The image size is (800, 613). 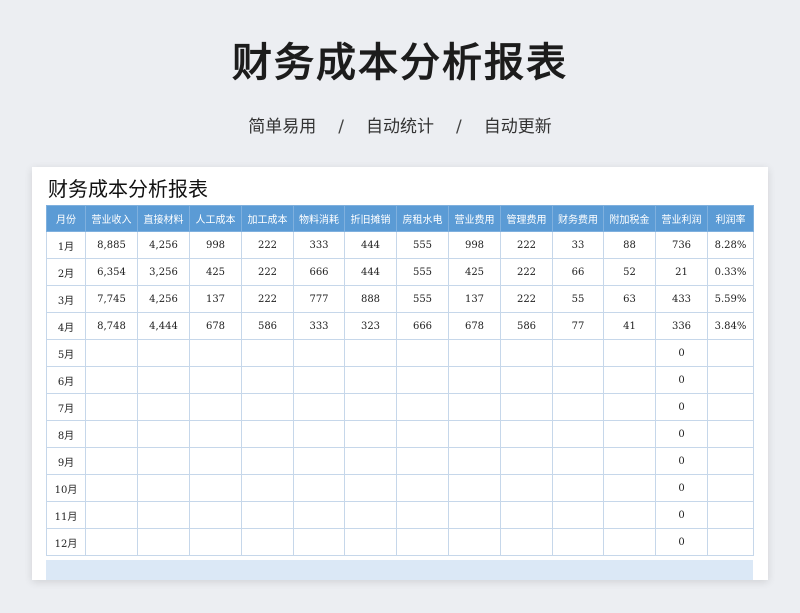 I want to click on table-cell: 3.84%, so click(x=730, y=326).